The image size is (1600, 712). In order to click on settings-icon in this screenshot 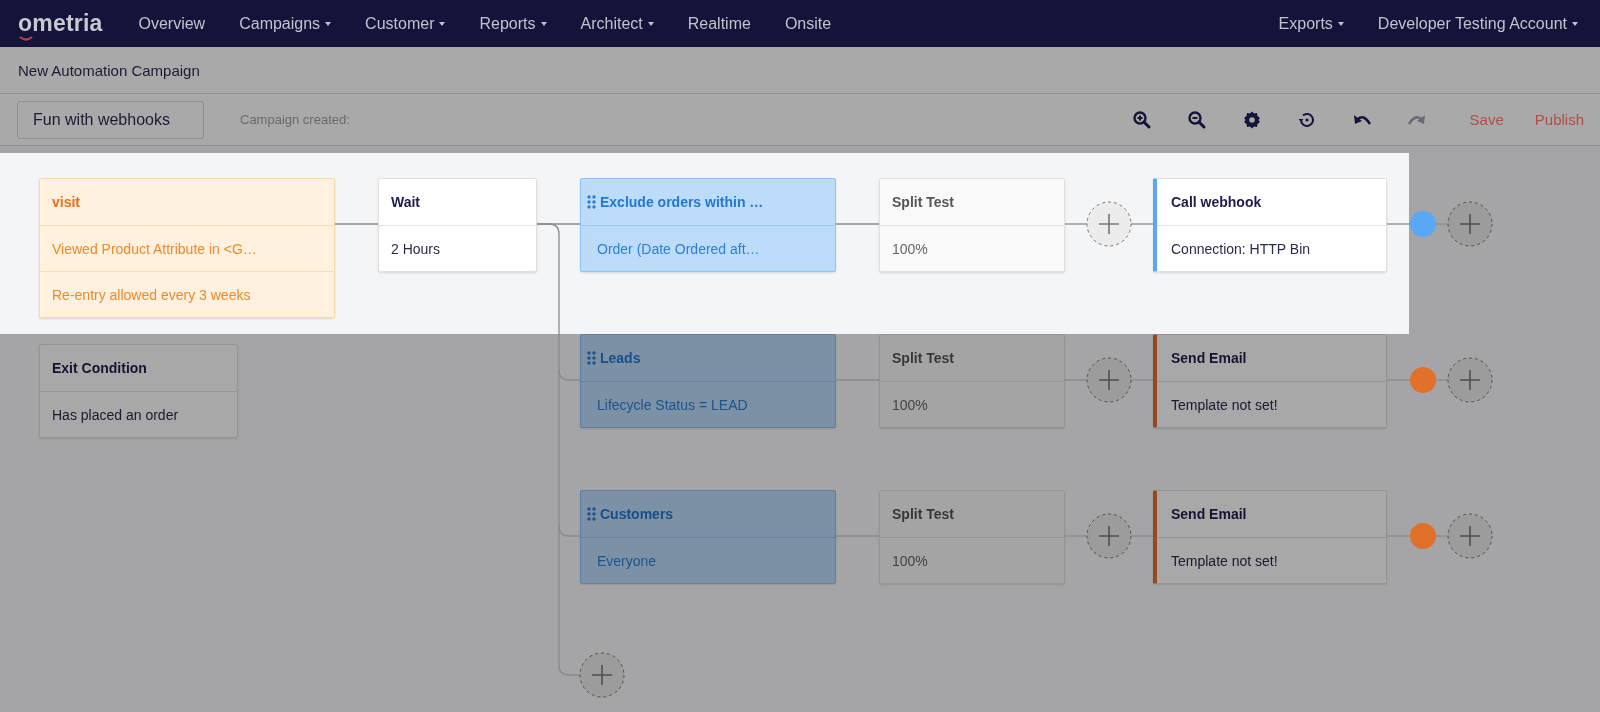, I will do `click(1251, 119)`.